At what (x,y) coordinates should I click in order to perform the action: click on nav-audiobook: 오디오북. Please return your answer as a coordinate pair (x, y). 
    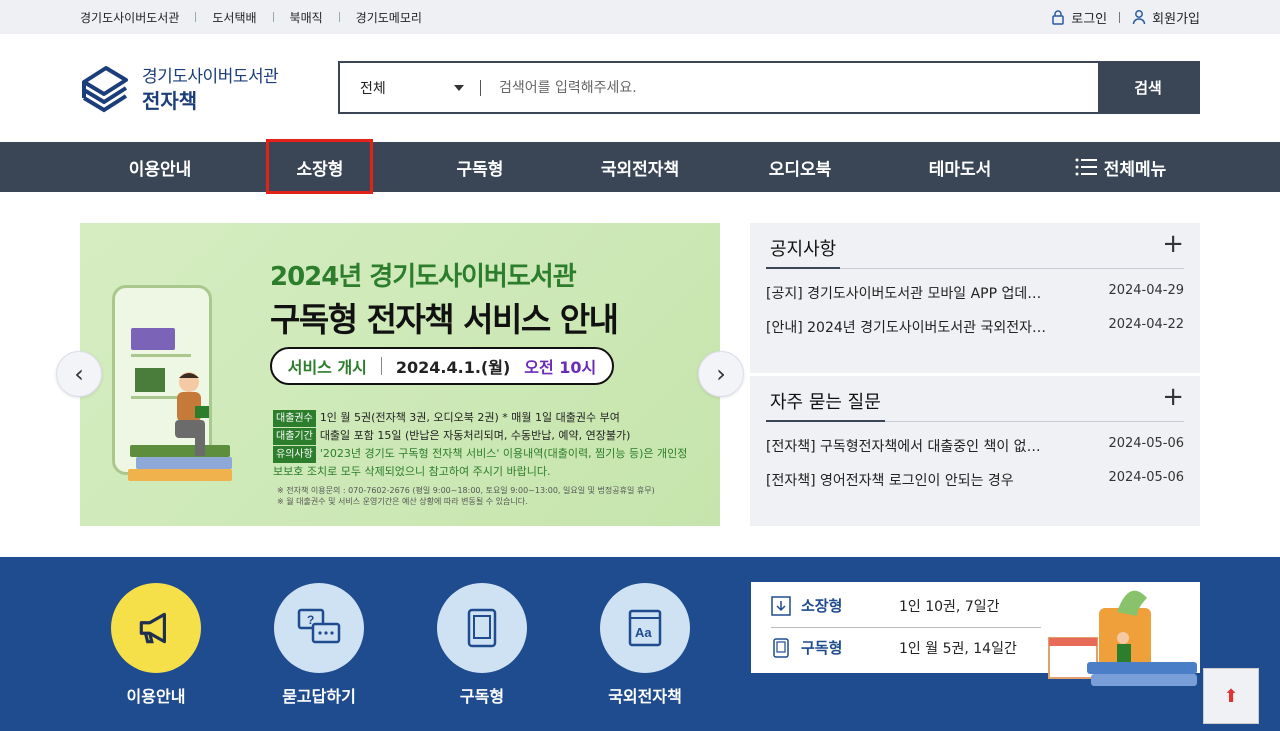
    Looking at the image, I should click on (800, 167).